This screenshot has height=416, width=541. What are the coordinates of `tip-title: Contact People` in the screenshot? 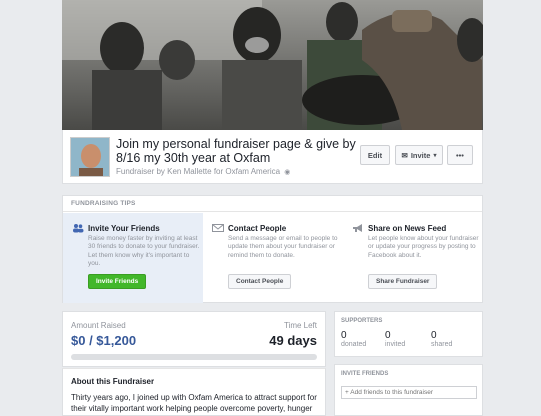 It's located at (257, 228).